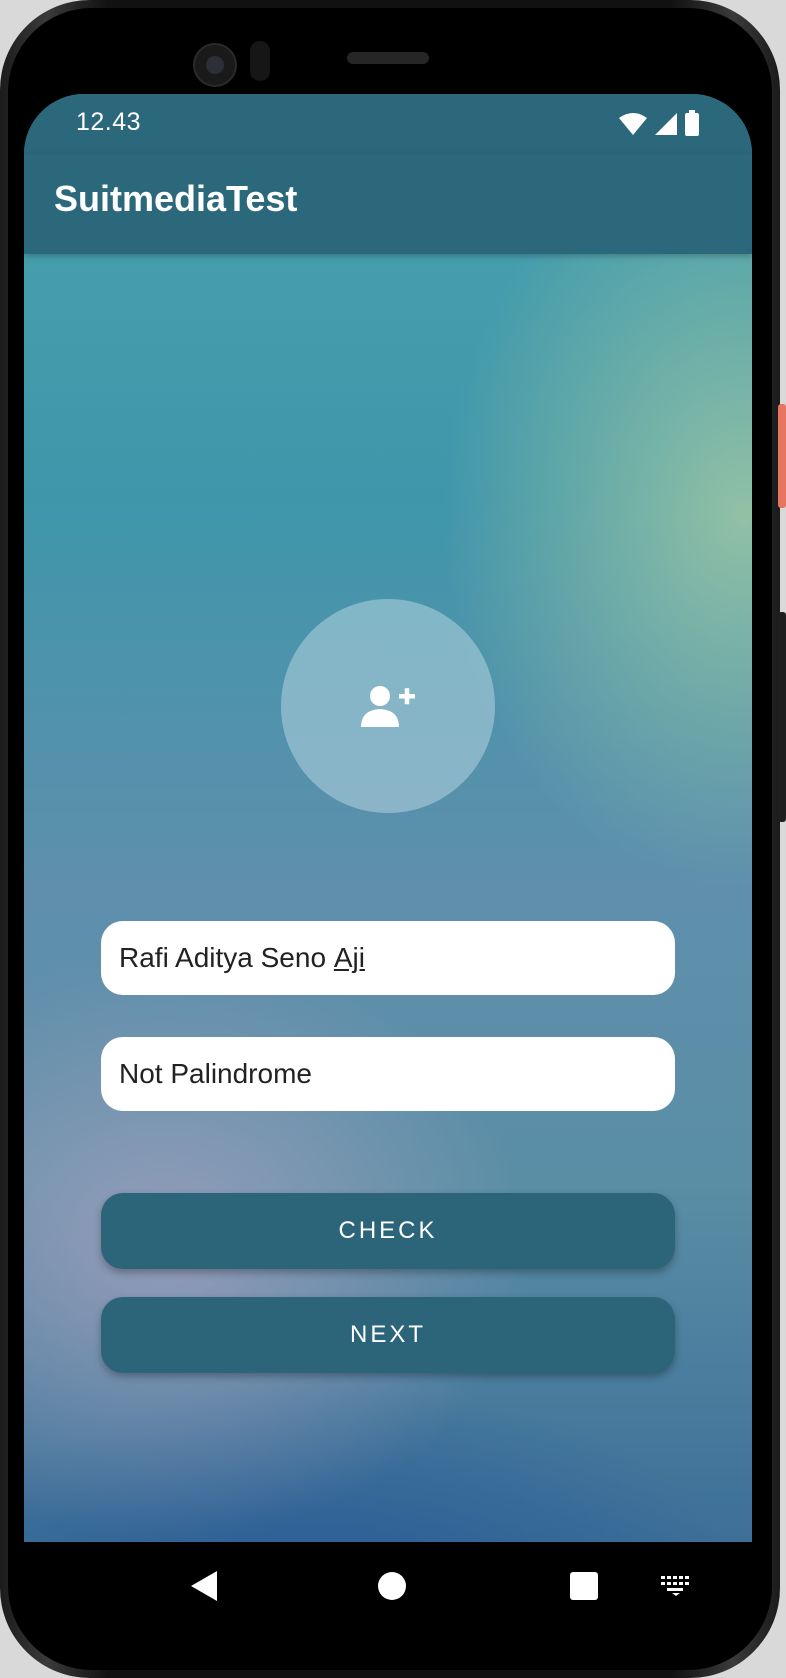  I want to click on name-input-composing-word: Aji, so click(349, 957).